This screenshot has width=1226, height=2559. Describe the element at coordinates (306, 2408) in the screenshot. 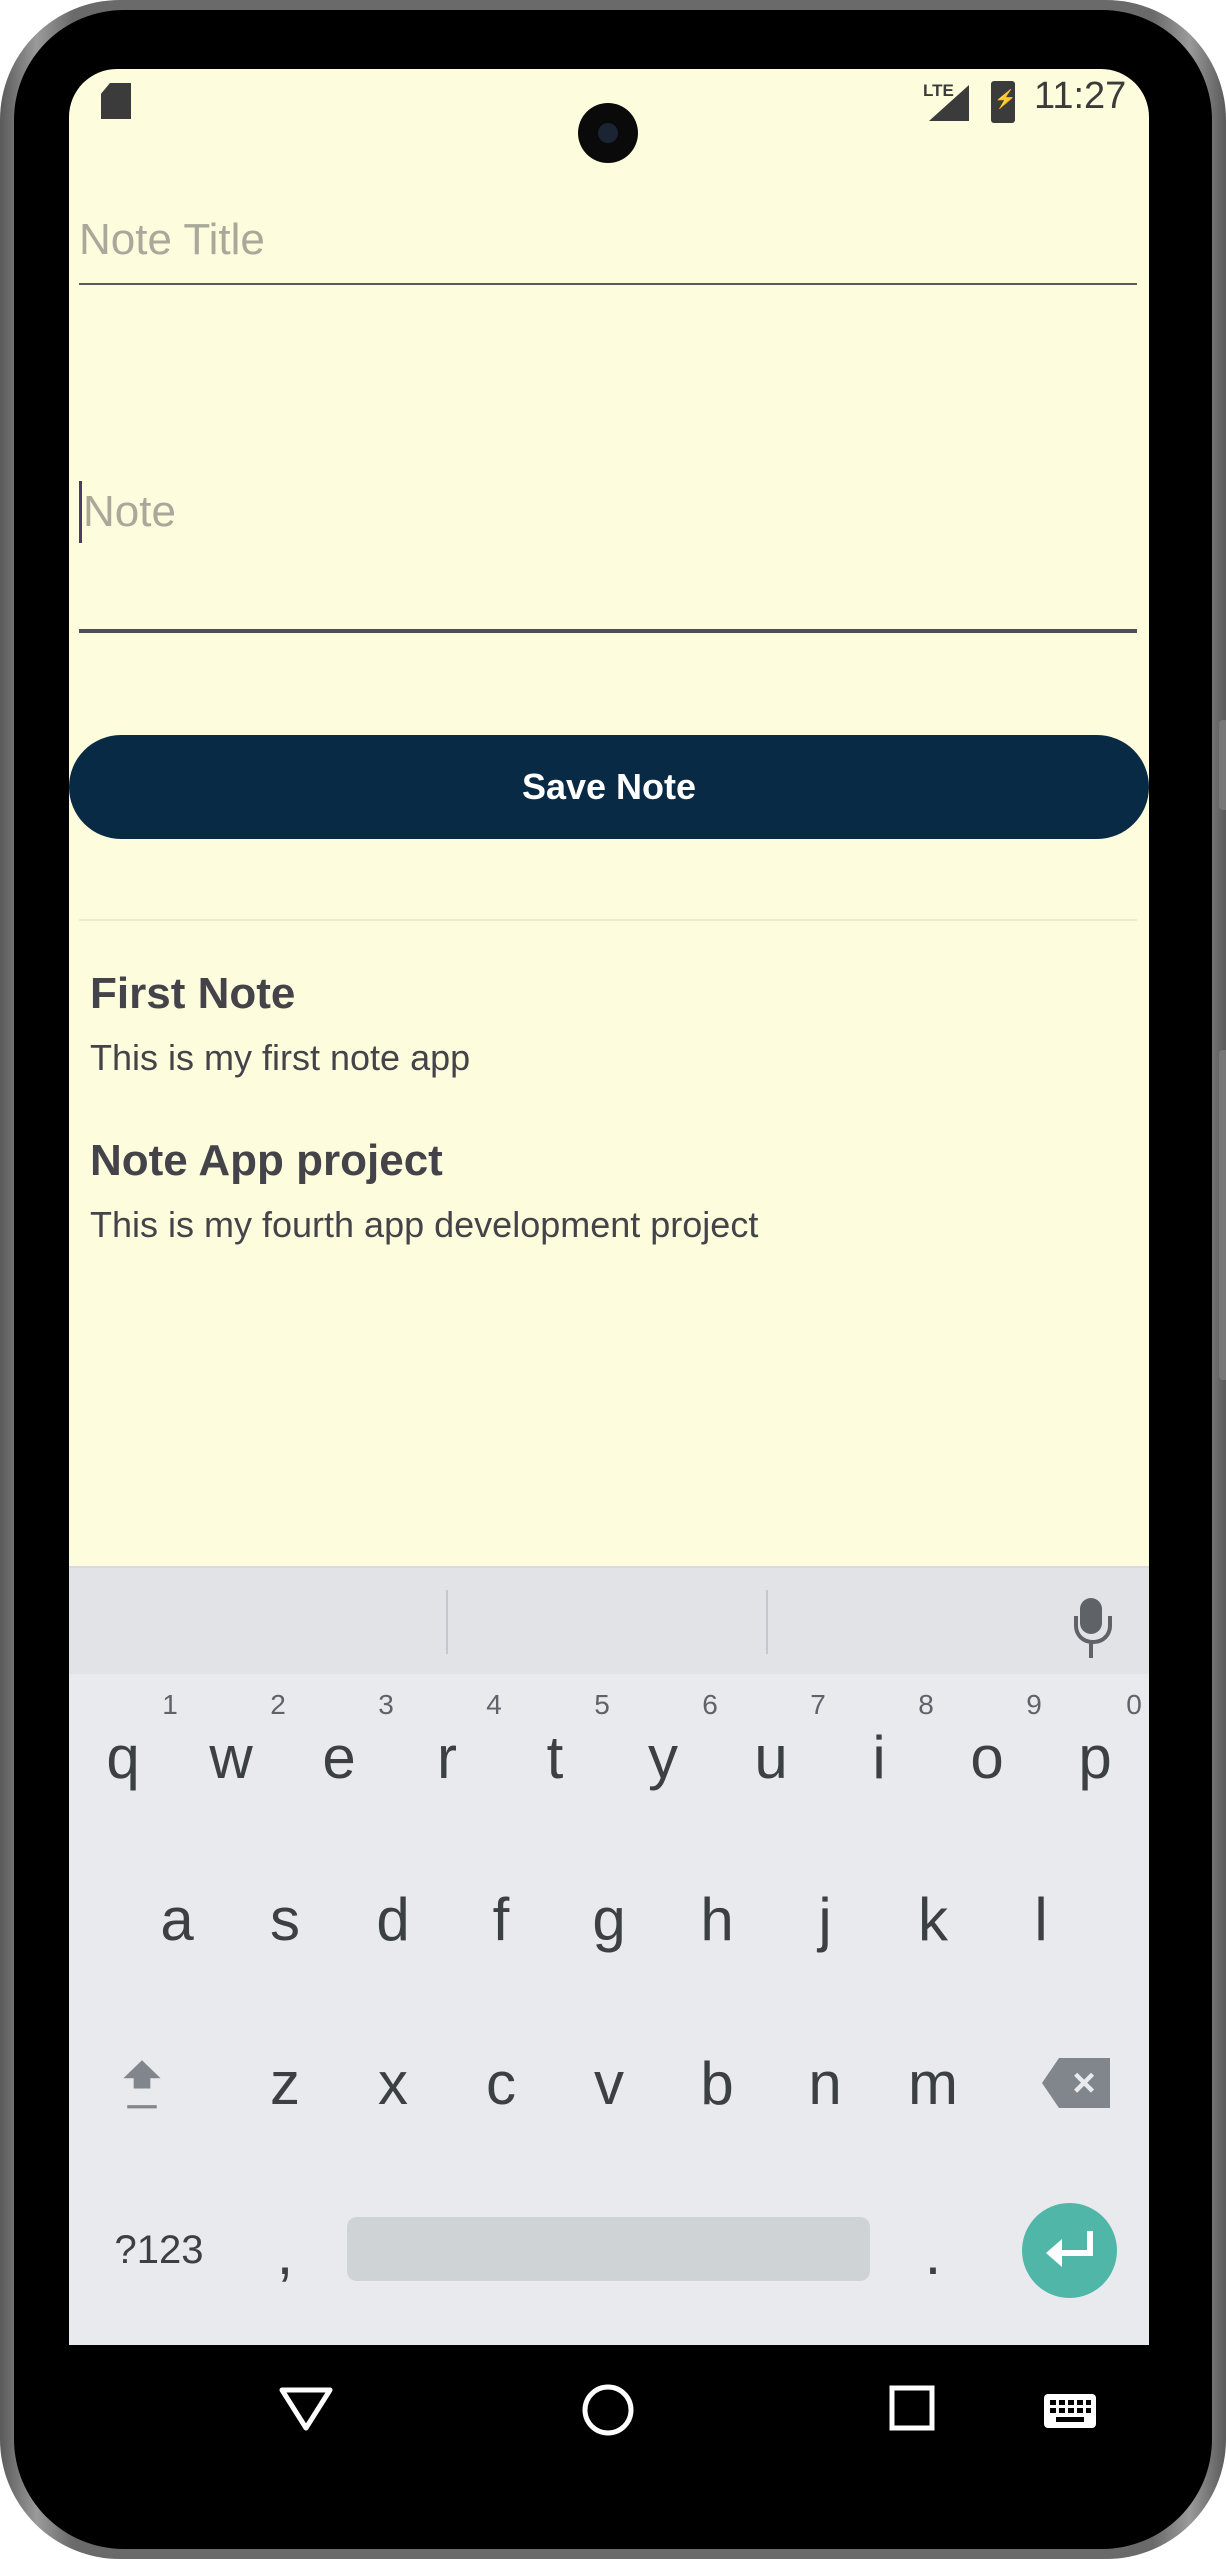

I see `back-nav-icon` at that location.